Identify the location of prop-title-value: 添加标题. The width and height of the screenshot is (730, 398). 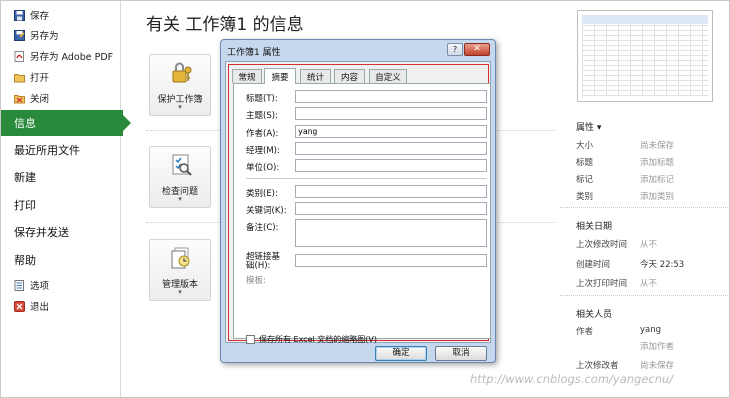
(657, 162).